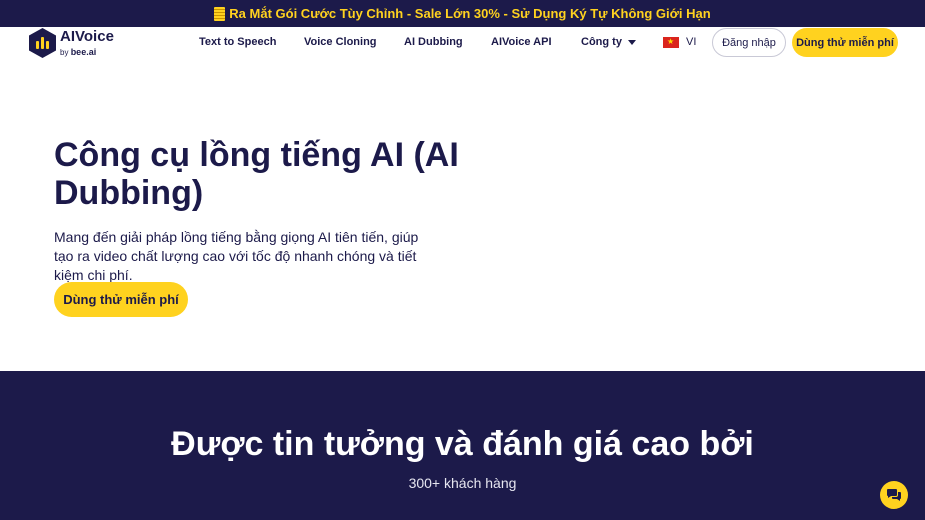 Image resolution: width=925 pixels, height=520 pixels. What do you see at coordinates (256, 174) in the screenshot?
I see `hero-title: Công cụ lồng tiếng AI (AI Dubbing)` at bounding box center [256, 174].